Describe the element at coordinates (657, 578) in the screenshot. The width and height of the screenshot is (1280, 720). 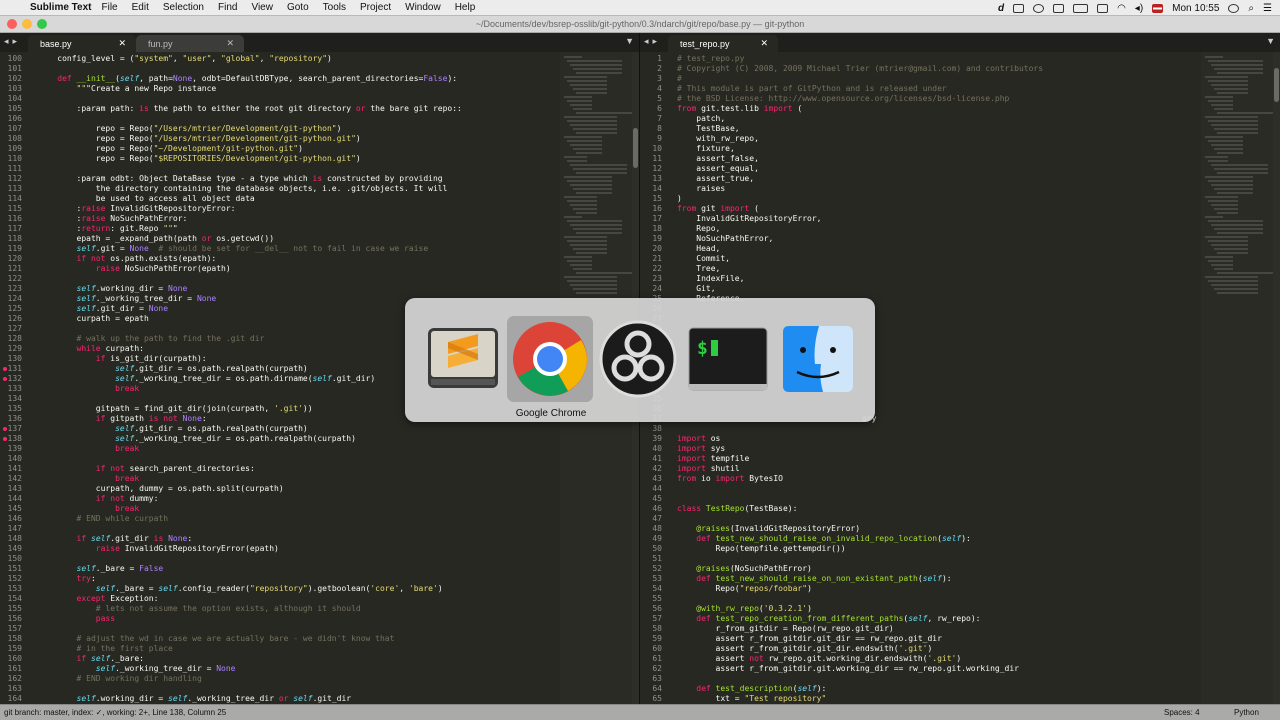
I see `line-number: 53` at that location.